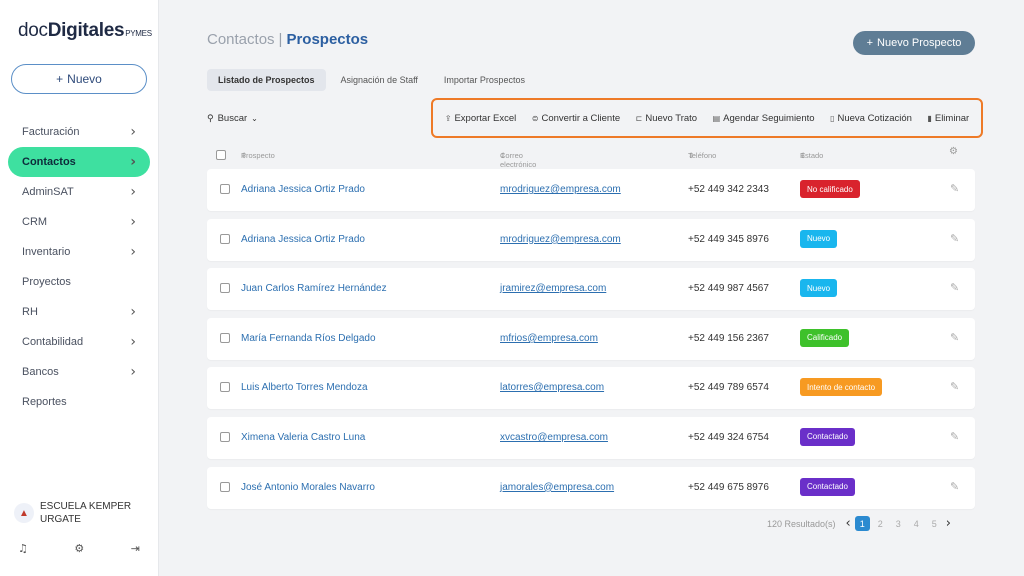 The height and width of the screenshot is (576, 1024). Describe the element at coordinates (51, 132) in the screenshot. I see `sidebar-item-label: Facturación` at that location.